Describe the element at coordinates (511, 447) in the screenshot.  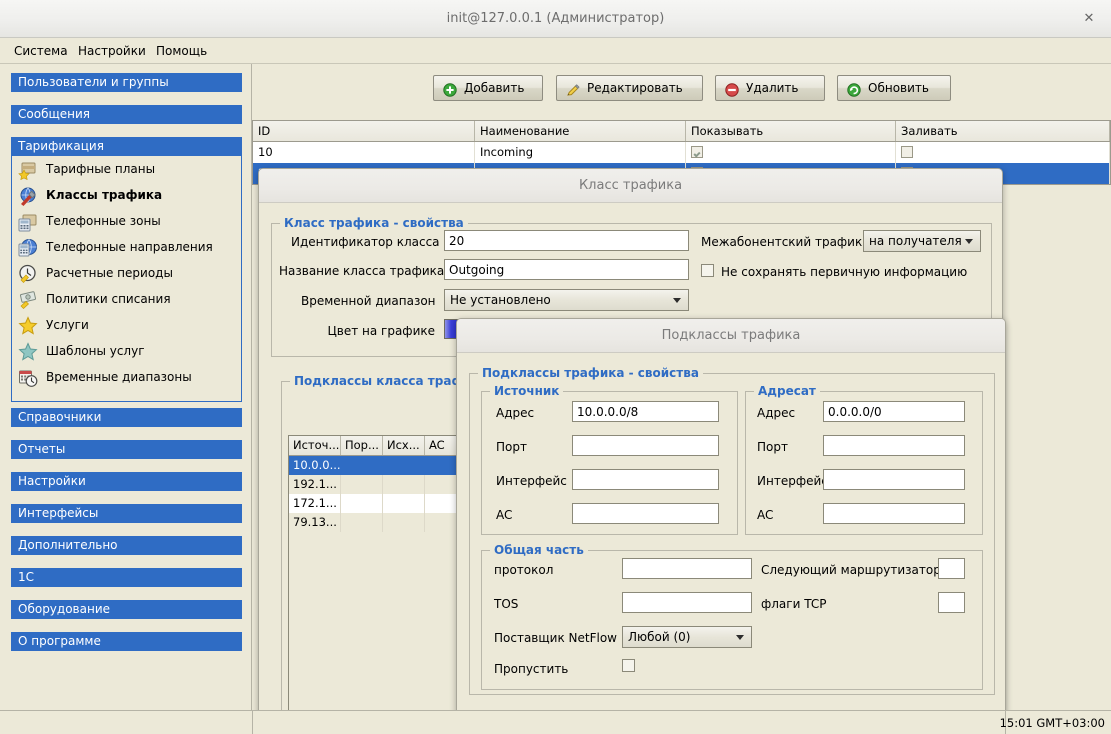
I see `source-port-label: Порт` at that location.